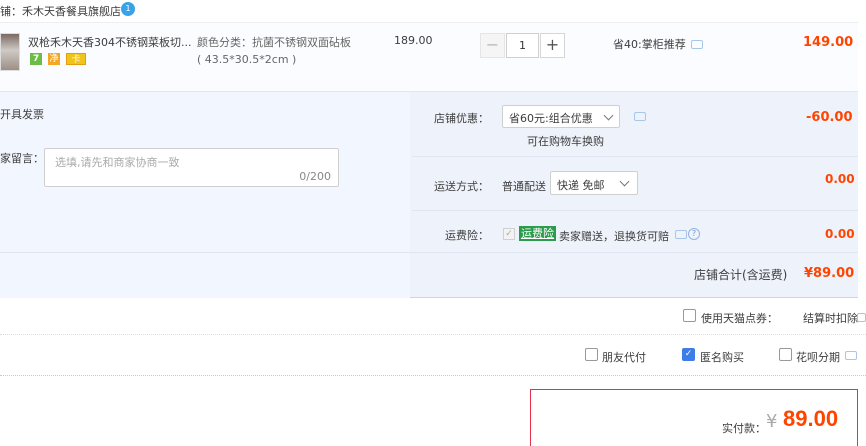  Describe the element at coordinates (811, 418) in the screenshot. I see `pay-total-amount: 89.00` at that location.